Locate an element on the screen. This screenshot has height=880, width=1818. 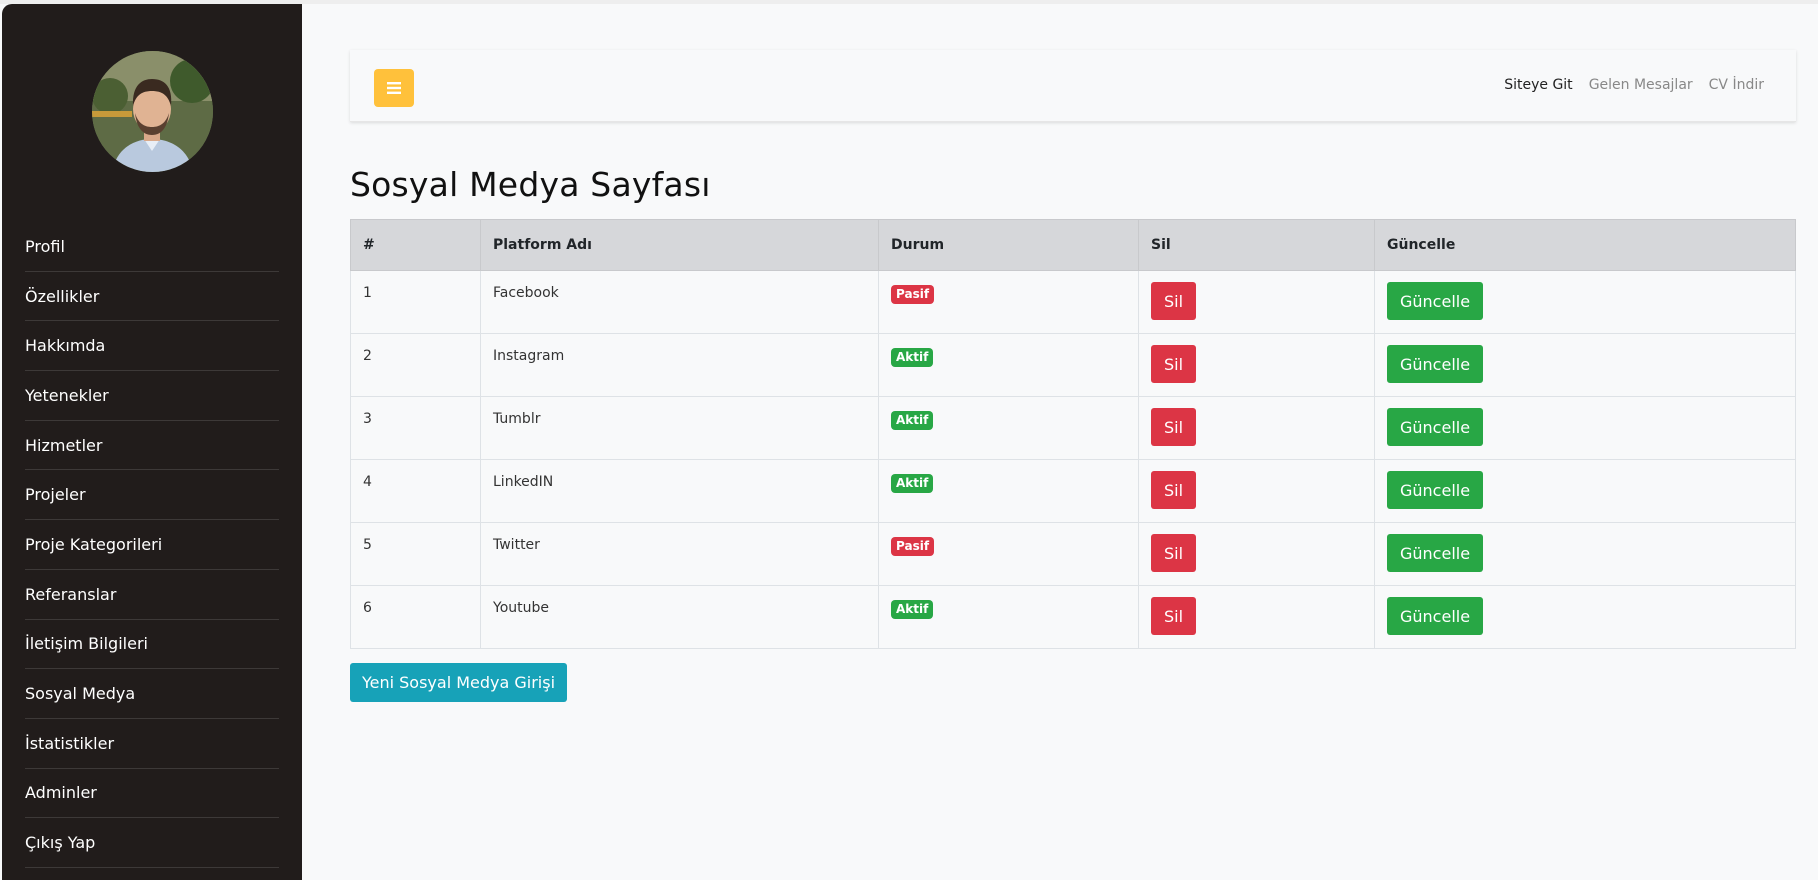
top-links: Siteye Git Gelen Mesajlar CV İndir is located at coordinates (1634, 85).